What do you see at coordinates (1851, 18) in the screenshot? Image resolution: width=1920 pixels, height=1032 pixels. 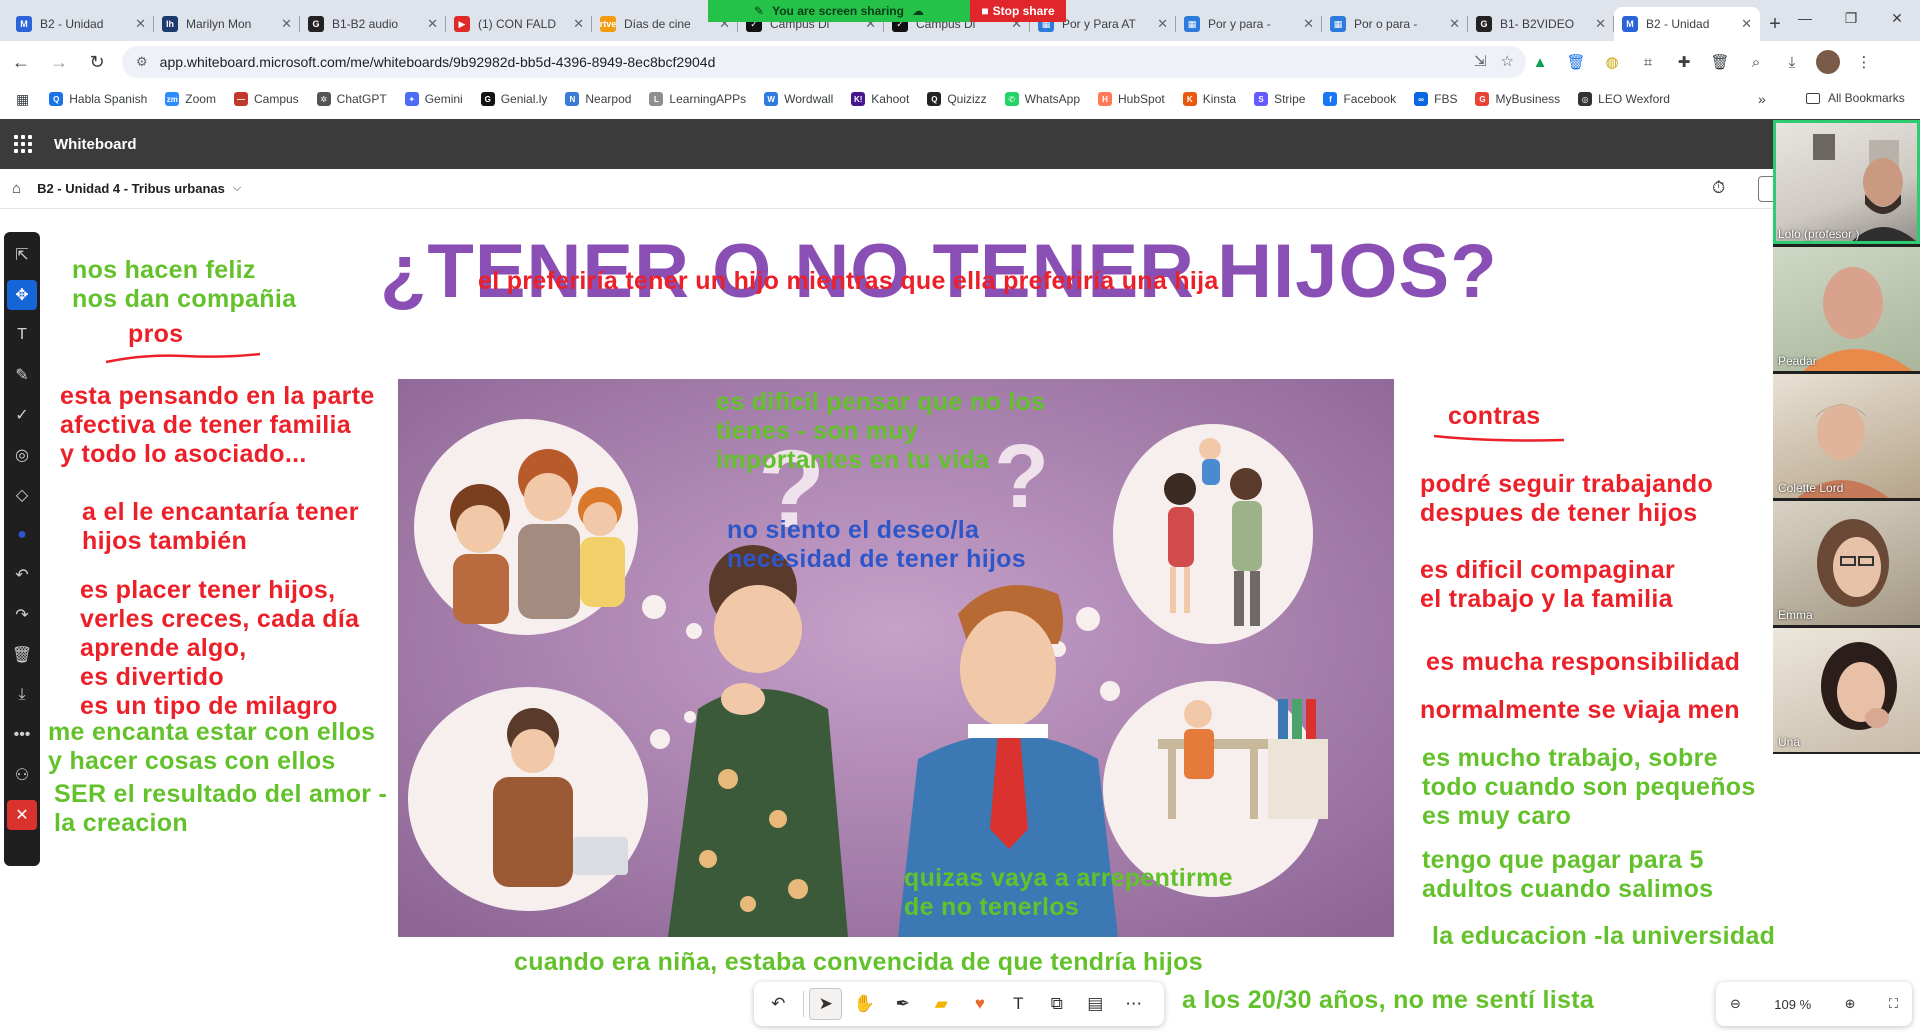 I see `maximize-icon: ❐` at bounding box center [1851, 18].